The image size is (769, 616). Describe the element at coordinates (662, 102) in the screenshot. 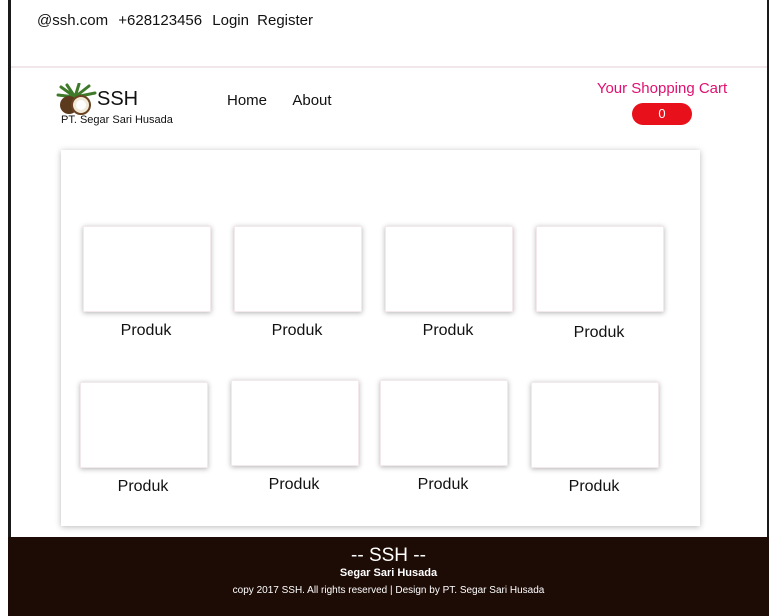

I see `shopping-cart: Your Shopping Cart 0` at that location.